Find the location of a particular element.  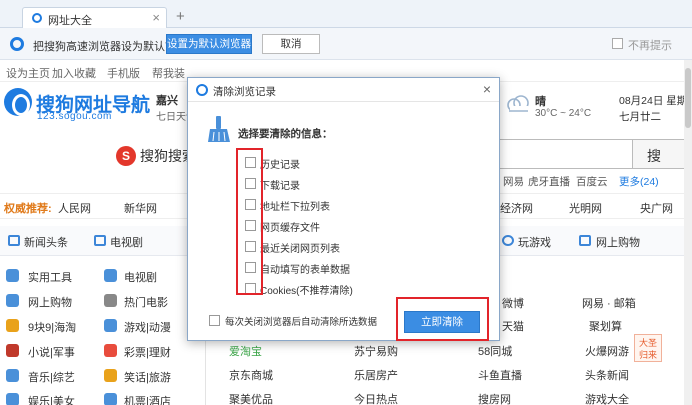

lottery-icon is located at coordinates (110, 350).